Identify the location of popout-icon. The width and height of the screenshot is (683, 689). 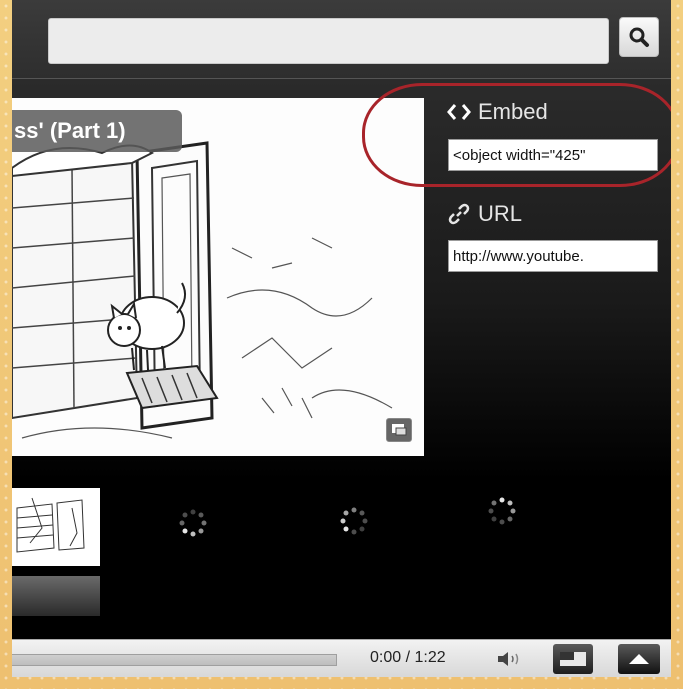
(399, 430).